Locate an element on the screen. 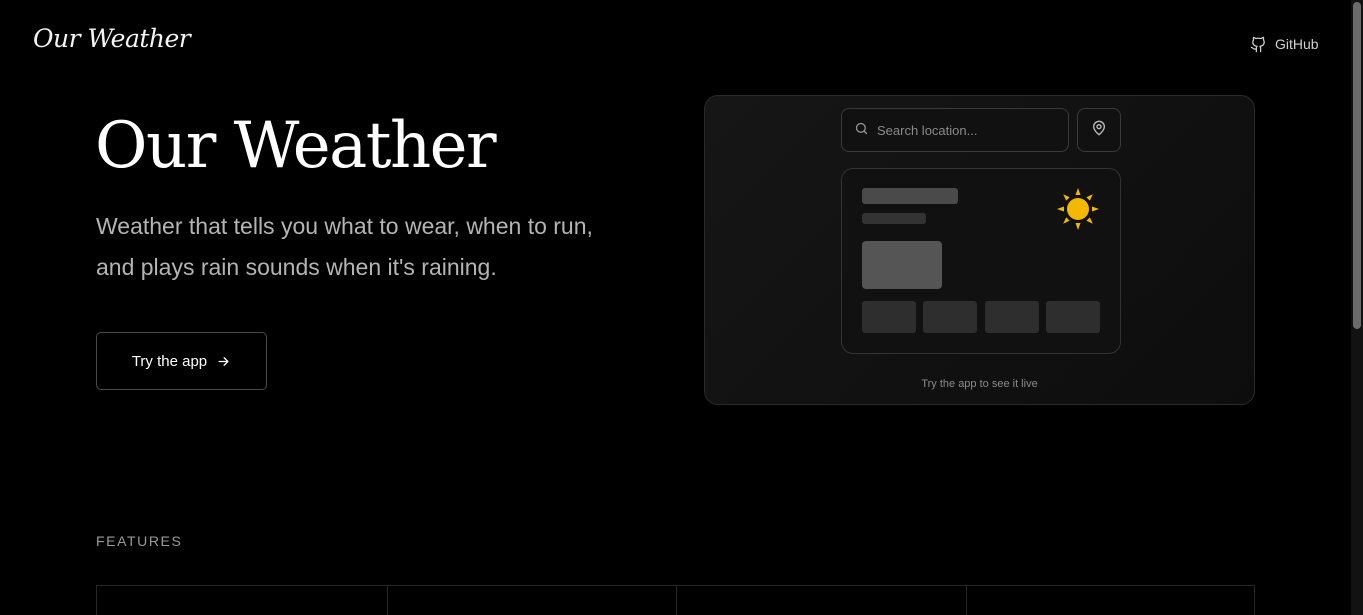 The height and width of the screenshot is (615, 1363). features-grid is located at coordinates (675, 600).